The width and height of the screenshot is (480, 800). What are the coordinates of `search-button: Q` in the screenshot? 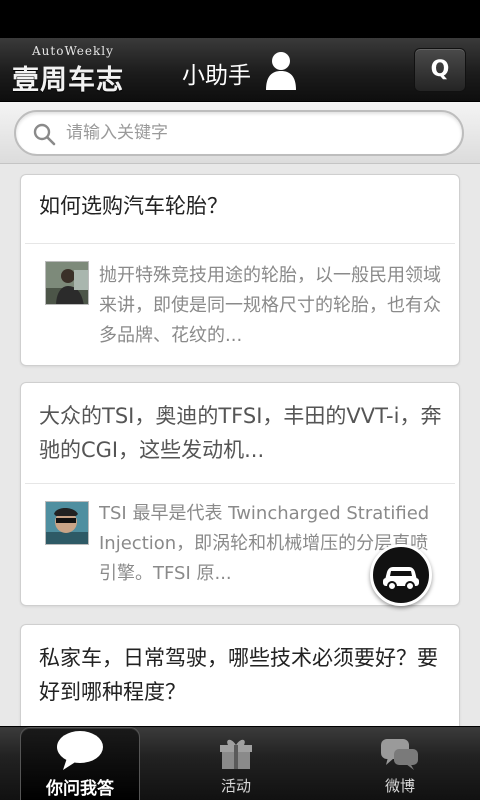 It's located at (440, 70).